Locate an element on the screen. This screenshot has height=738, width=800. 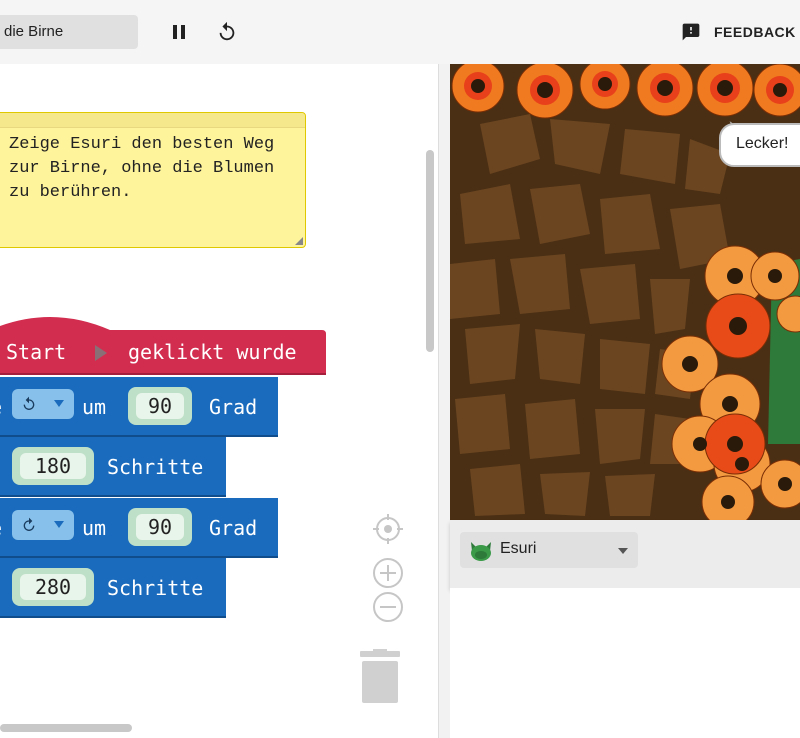
move2-steps-value: 280 is located at coordinates (53, 587).